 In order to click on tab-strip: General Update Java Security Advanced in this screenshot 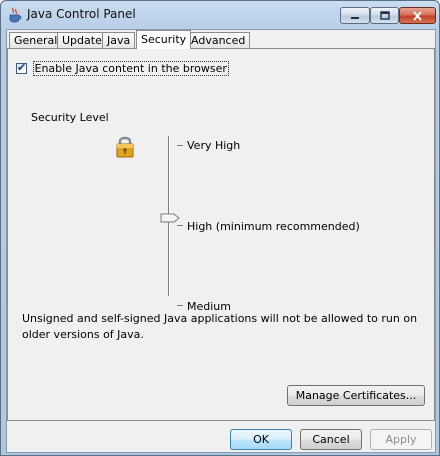, I will do `click(221, 39)`.